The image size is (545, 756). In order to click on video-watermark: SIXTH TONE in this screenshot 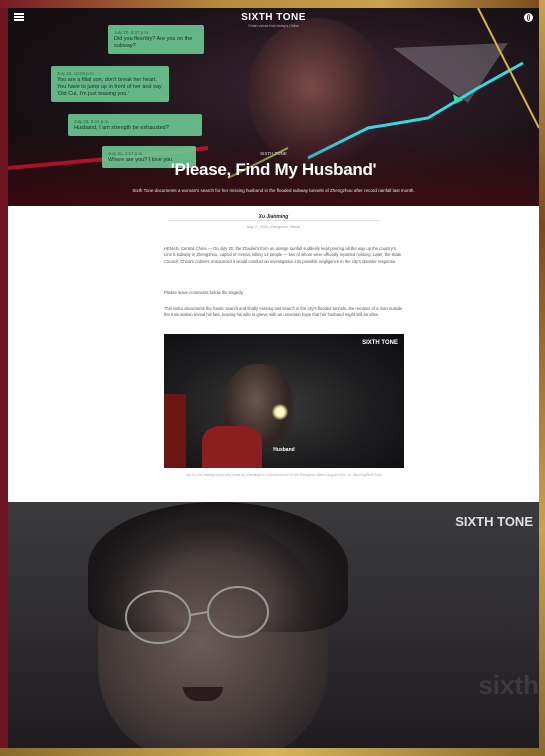, I will do `click(380, 343)`.